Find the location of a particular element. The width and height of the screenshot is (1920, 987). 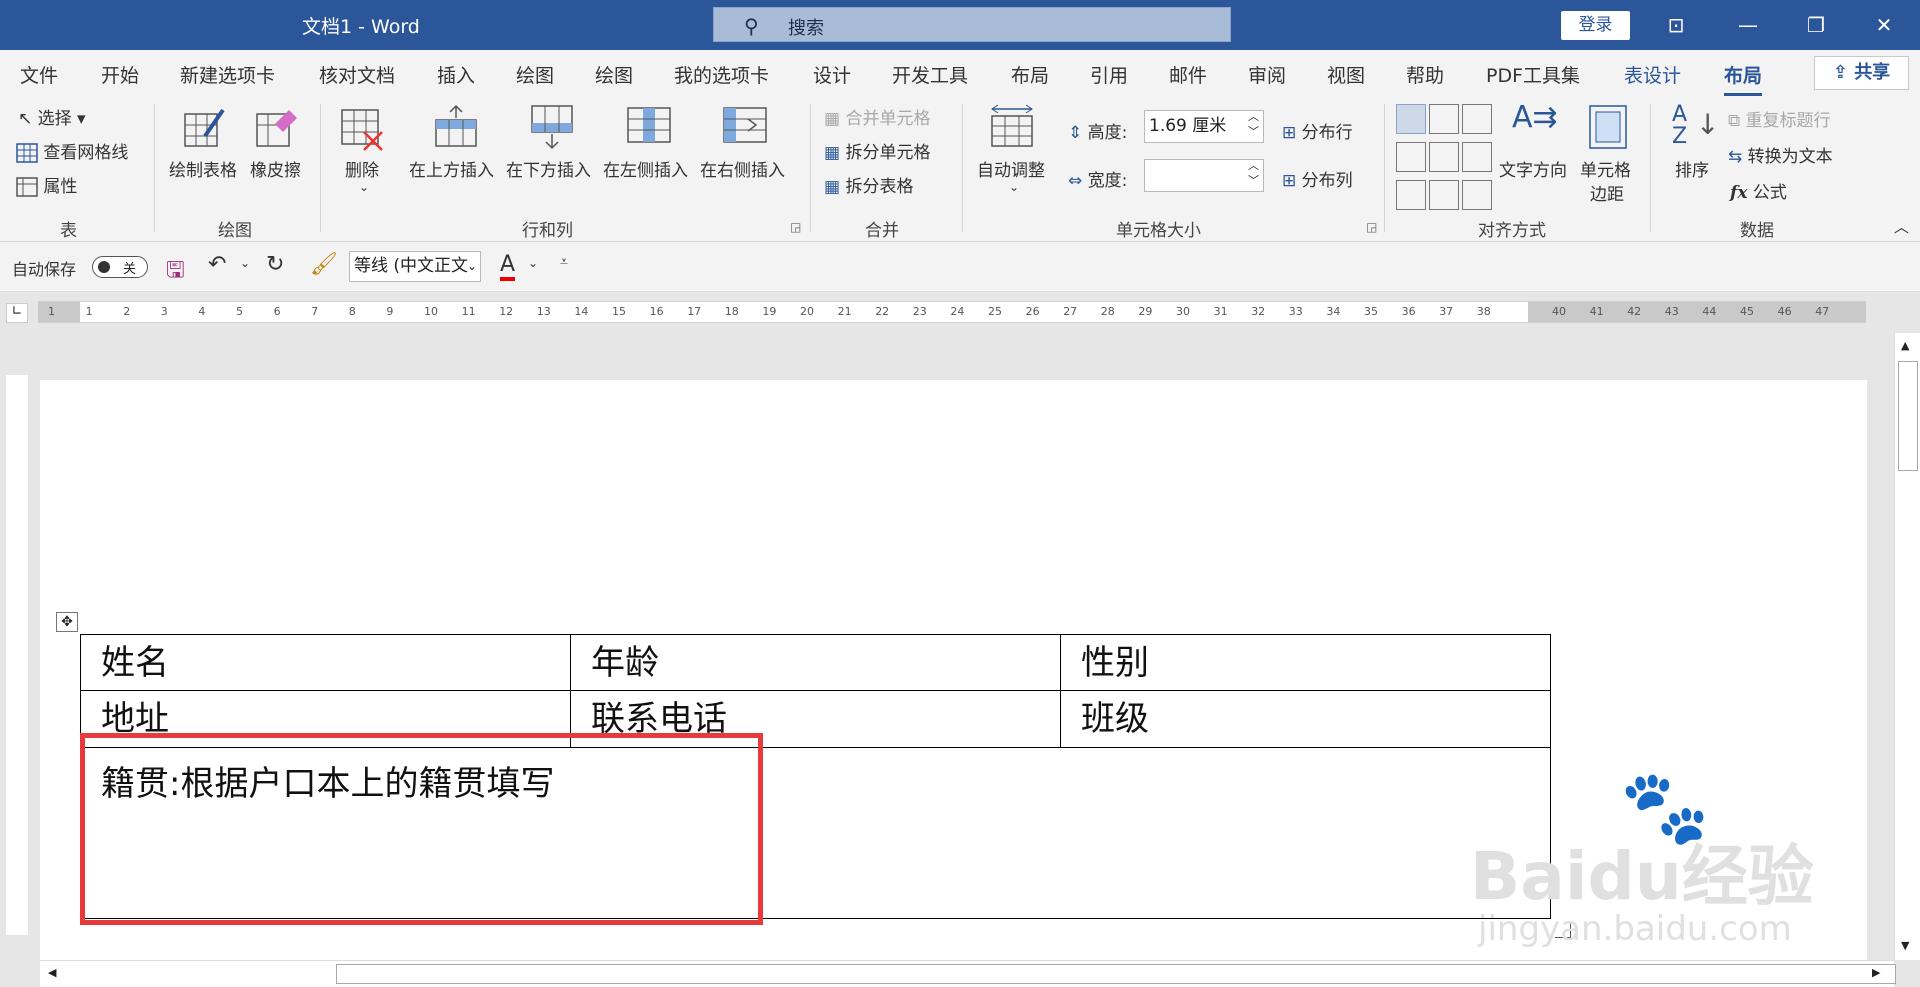

scroll-left-icon: ◀ is located at coordinates (52, 972).